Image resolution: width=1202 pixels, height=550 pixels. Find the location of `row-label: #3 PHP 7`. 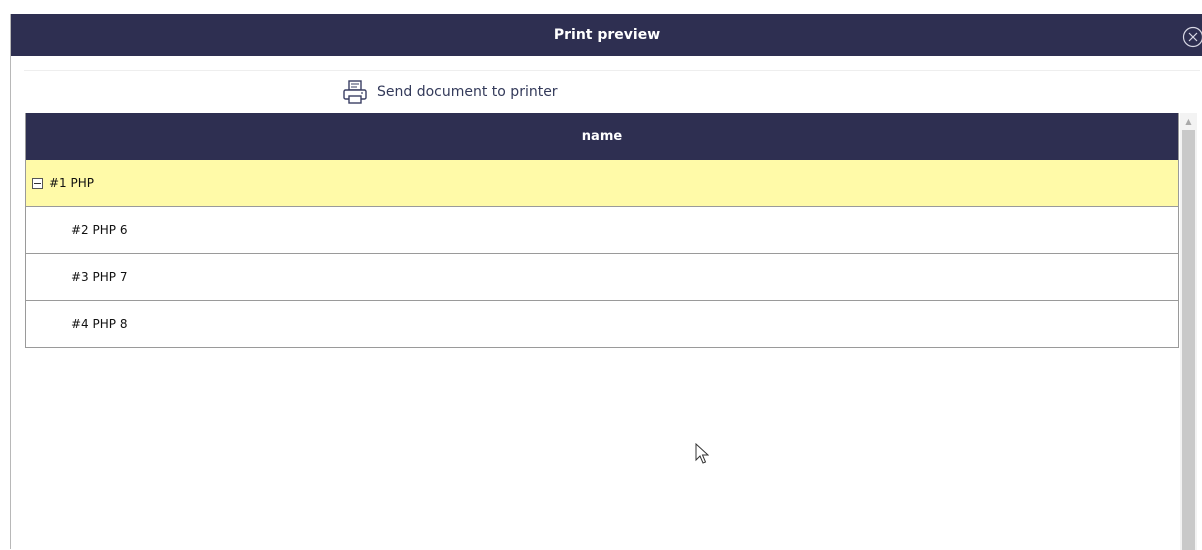

row-label: #3 PHP 7 is located at coordinates (76, 277).